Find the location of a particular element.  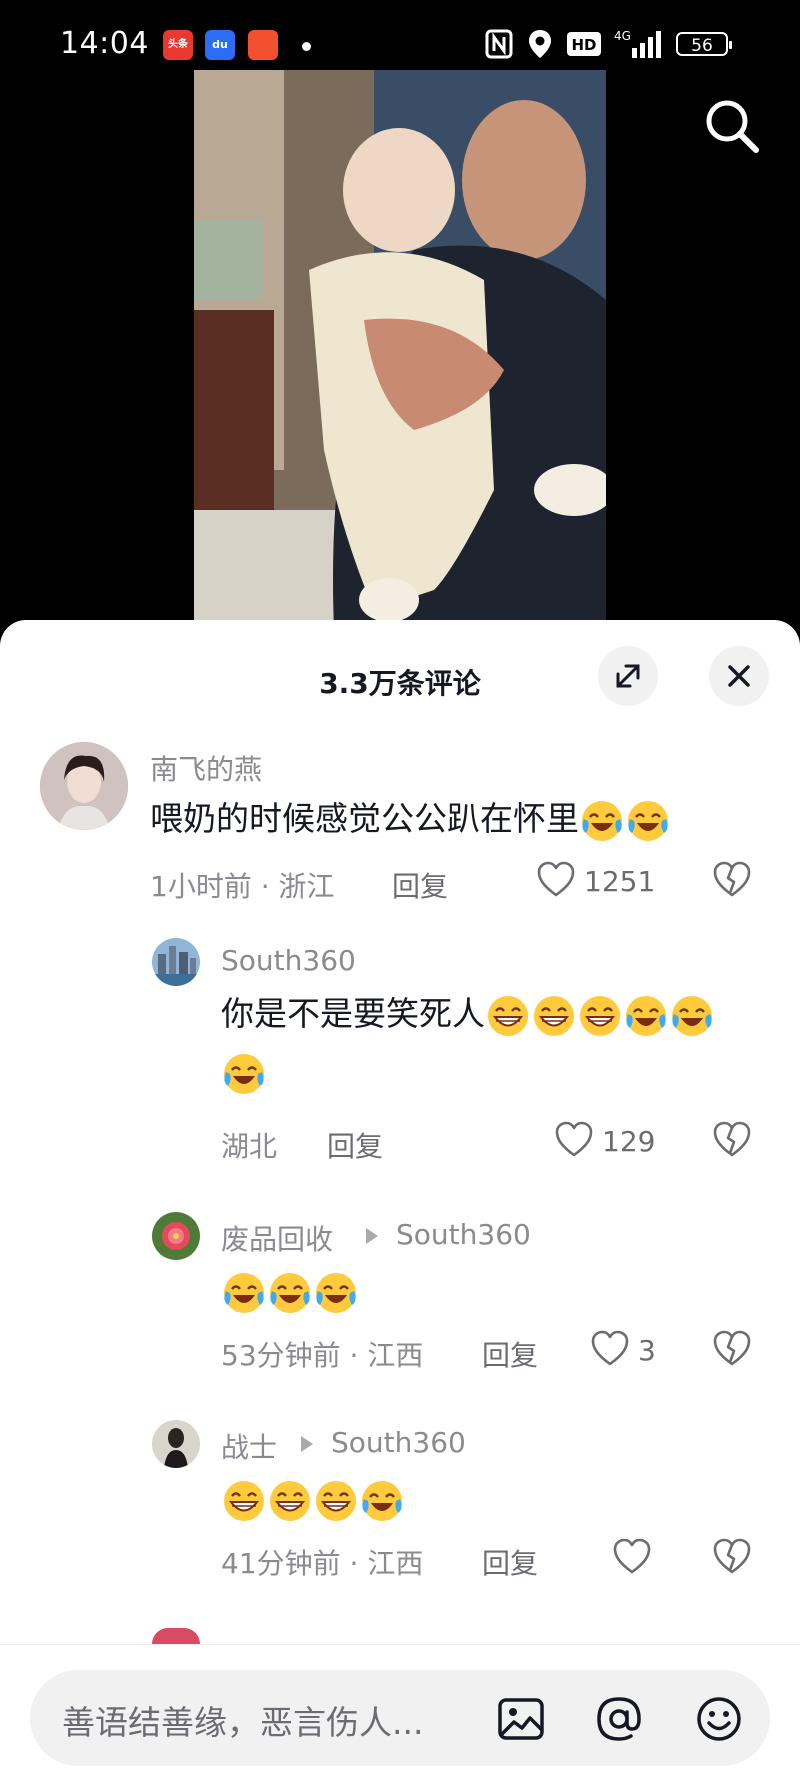

signal-icon: 4G is located at coordinates (637, 43).